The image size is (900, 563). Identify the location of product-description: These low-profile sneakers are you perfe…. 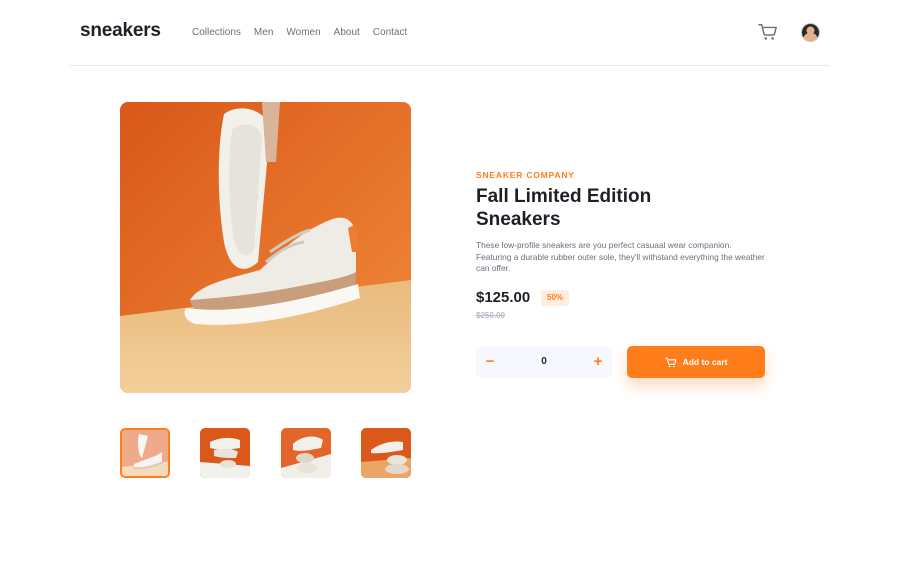
(620, 256).